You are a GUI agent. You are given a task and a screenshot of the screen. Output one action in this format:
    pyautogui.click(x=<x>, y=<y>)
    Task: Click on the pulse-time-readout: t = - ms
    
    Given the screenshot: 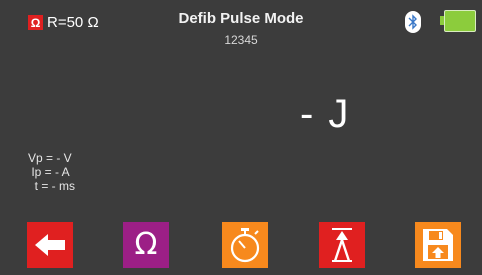 What is the action you would take?
    pyautogui.click(x=52, y=186)
    